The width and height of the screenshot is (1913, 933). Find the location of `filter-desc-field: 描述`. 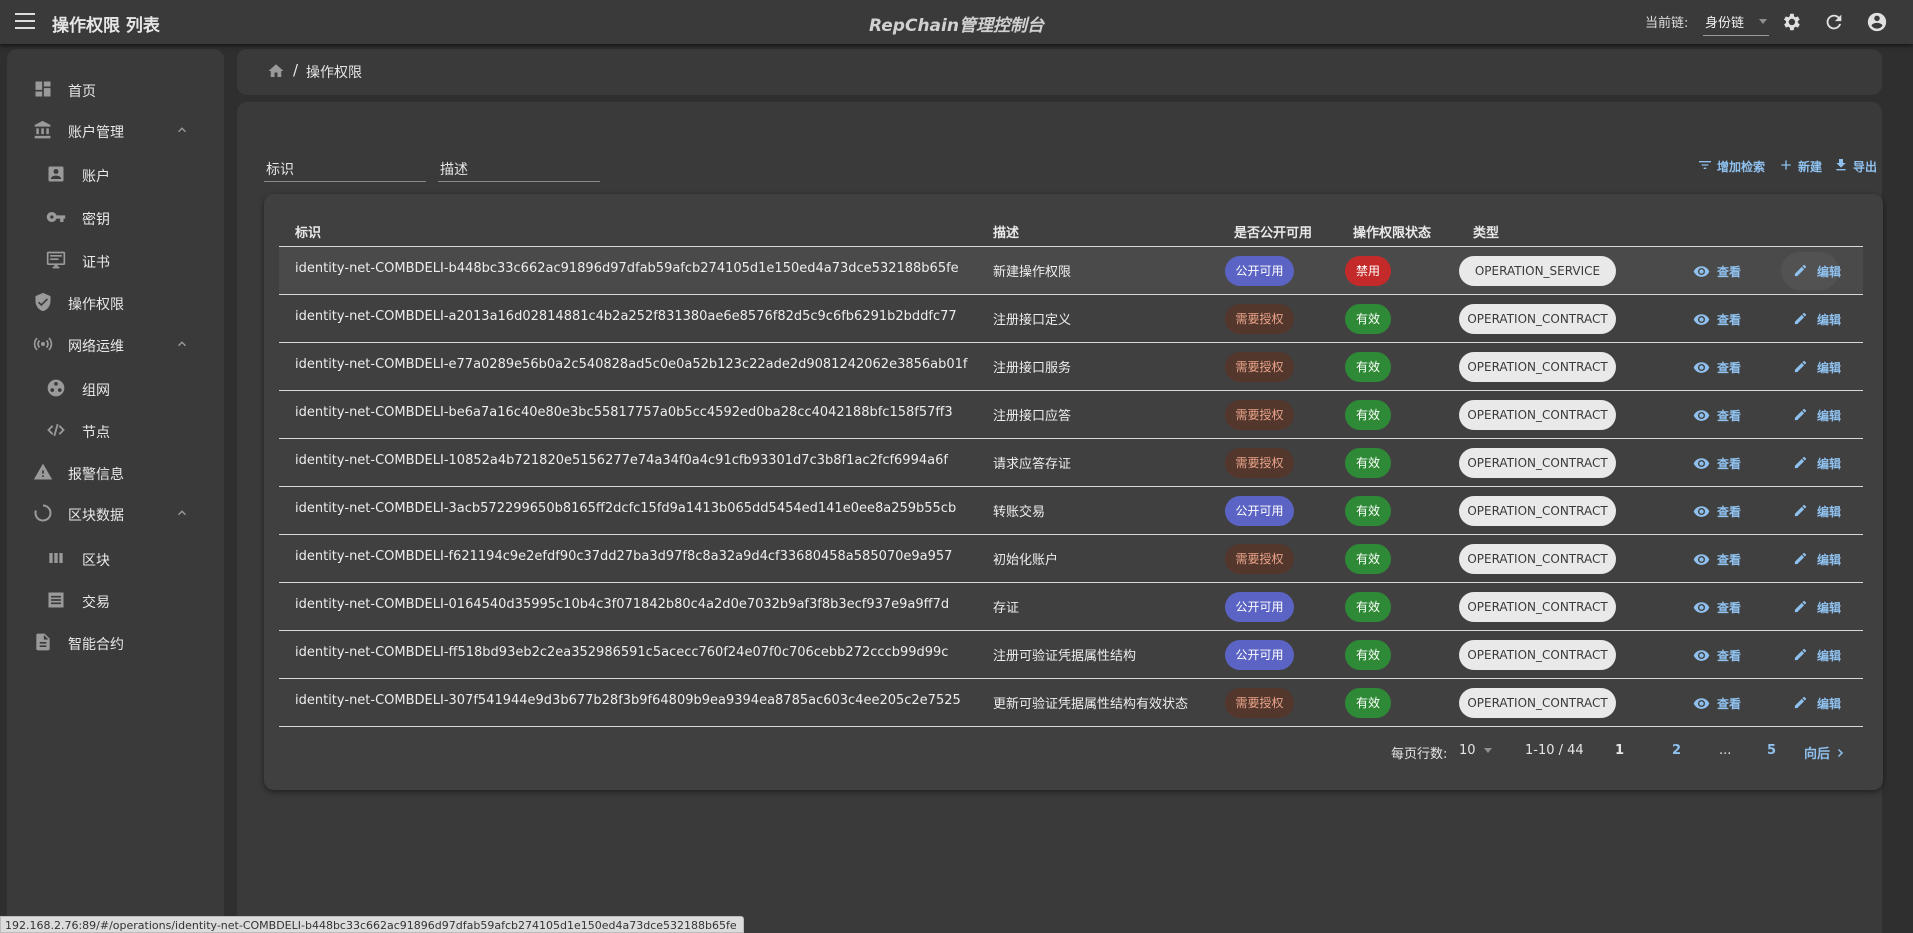

filter-desc-field: 描述 is located at coordinates (519, 168).